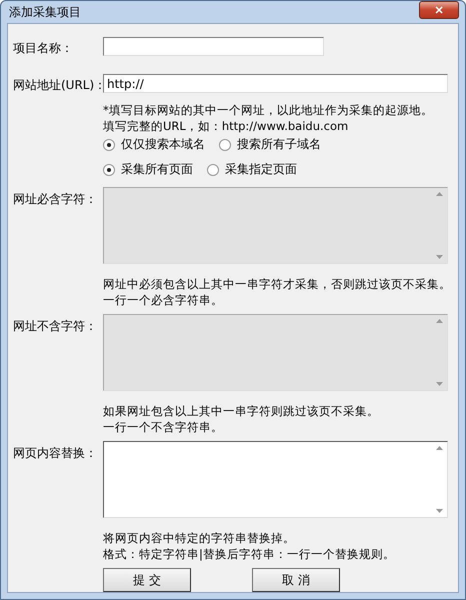  What do you see at coordinates (43, 48) in the screenshot?
I see `field-label: 项目名称：` at bounding box center [43, 48].